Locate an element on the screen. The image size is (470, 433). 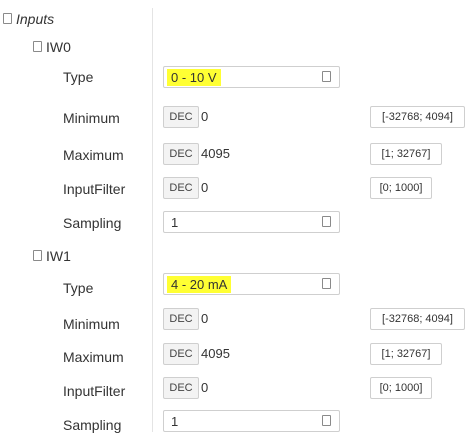
type-selected-value: 4 - 20 mA is located at coordinates (199, 284).